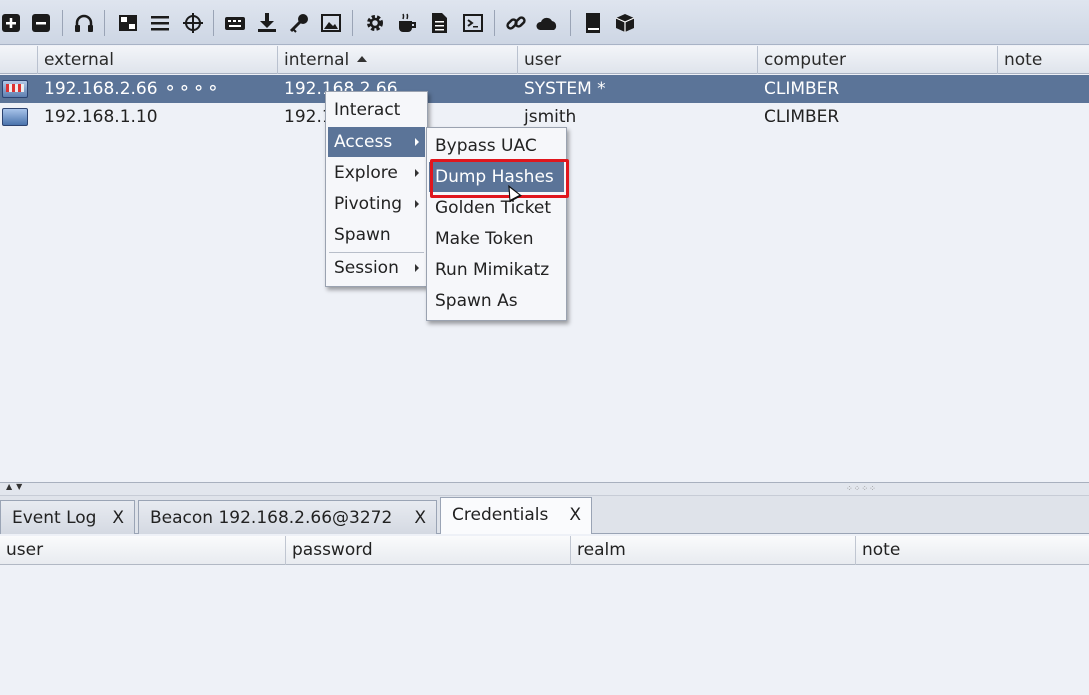 The width and height of the screenshot is (1089, 695). I want to click on column-header-external: external, so click(158, 60).